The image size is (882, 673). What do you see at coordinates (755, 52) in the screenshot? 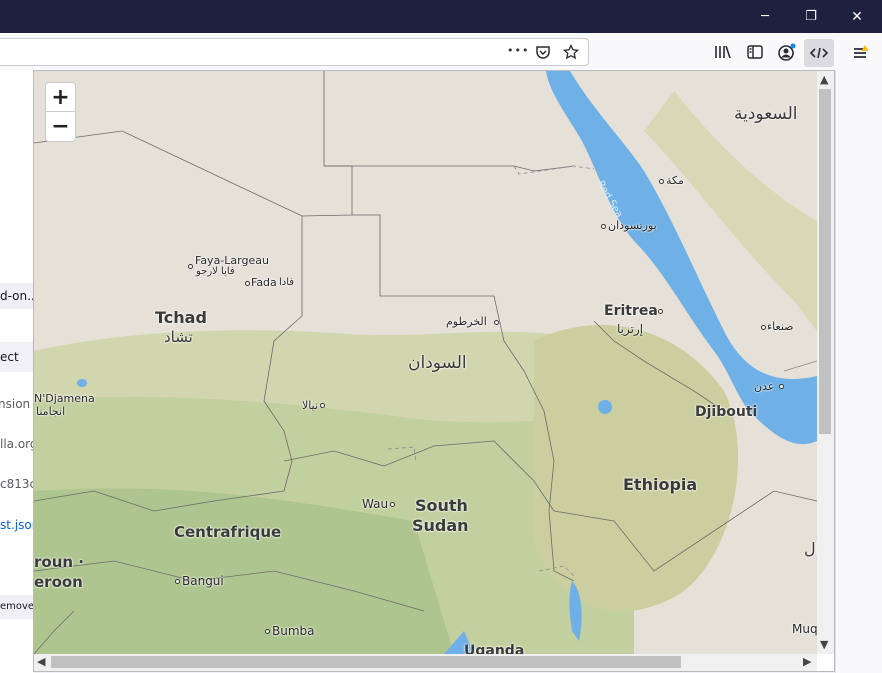
I see `sidebar-icon` at bounding box center [755, 52].